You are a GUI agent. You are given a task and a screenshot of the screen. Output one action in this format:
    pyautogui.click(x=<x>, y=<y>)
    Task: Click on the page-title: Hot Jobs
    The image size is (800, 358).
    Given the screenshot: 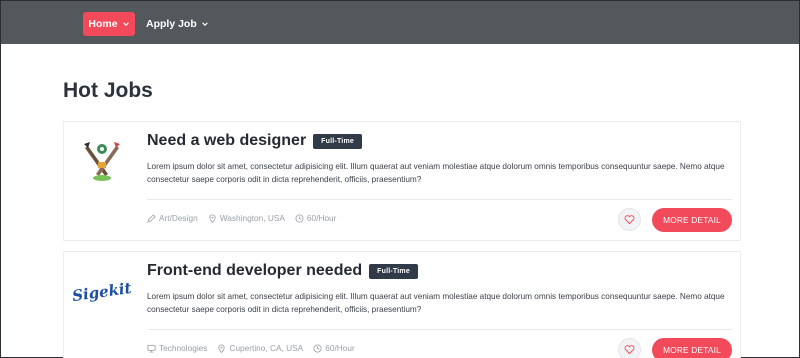 What is the action you would take?
    pyautogui.click(x=108, y=90)
    